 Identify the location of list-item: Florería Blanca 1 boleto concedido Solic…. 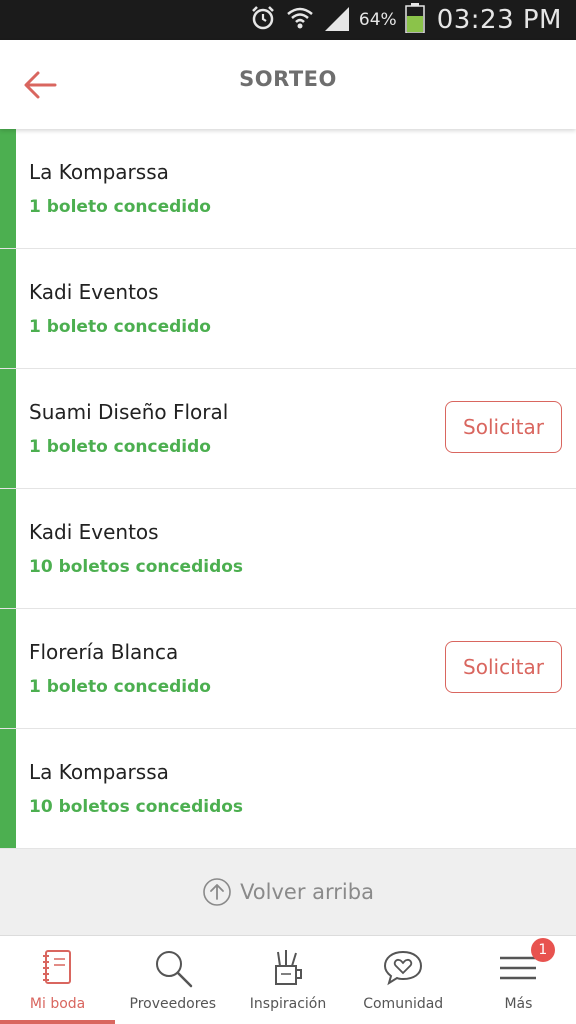
(288, 669).